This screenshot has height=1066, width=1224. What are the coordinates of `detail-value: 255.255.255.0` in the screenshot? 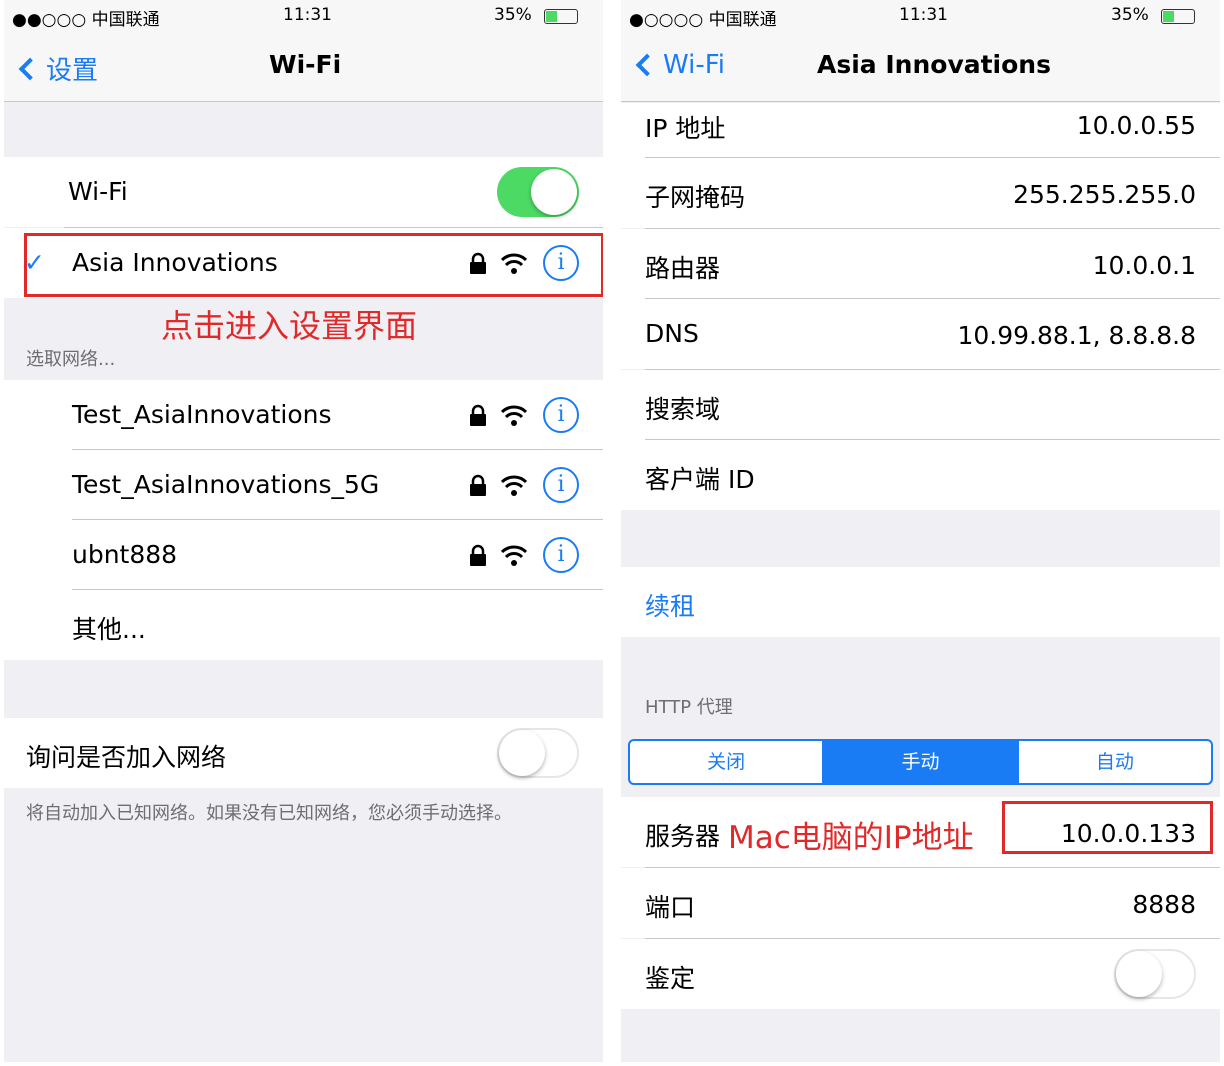 It's located at (1104, 194).